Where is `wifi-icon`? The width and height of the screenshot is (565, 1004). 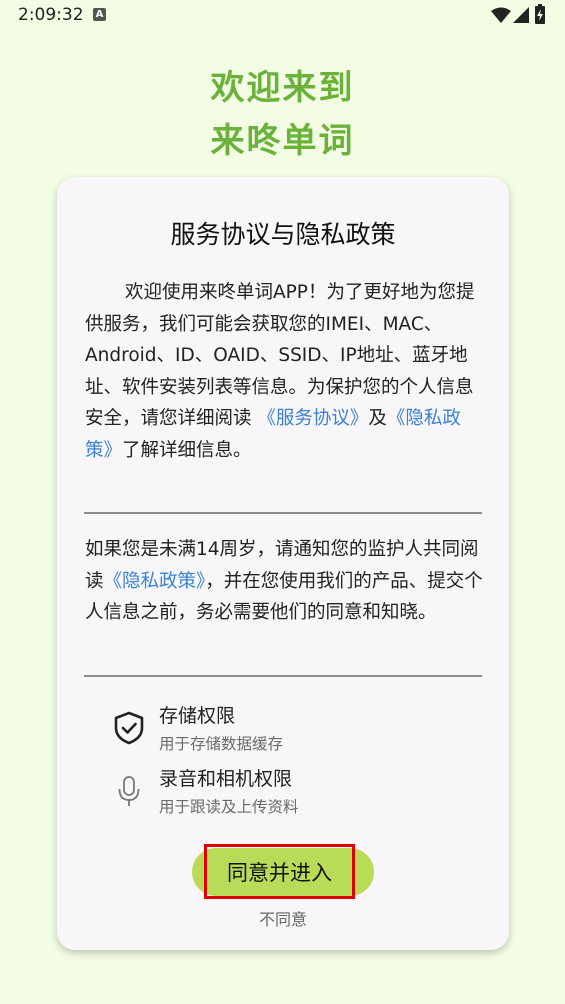 wifi-icon is located at coordinates (501, 15).